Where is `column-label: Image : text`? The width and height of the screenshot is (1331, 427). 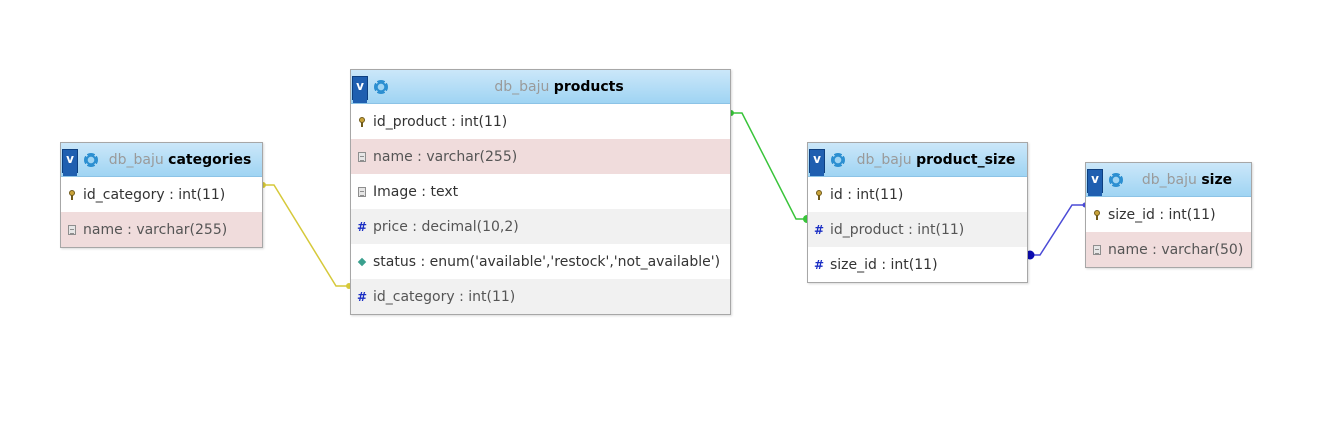
column-label: Image : text is located at coordinates (416, 191).